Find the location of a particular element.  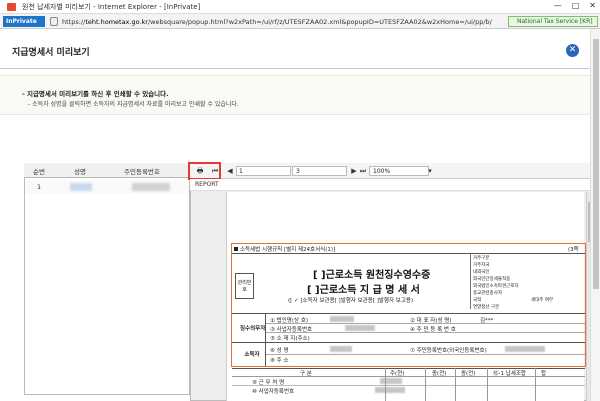

report-tab: REPORT is located at coordinates (392, 185).